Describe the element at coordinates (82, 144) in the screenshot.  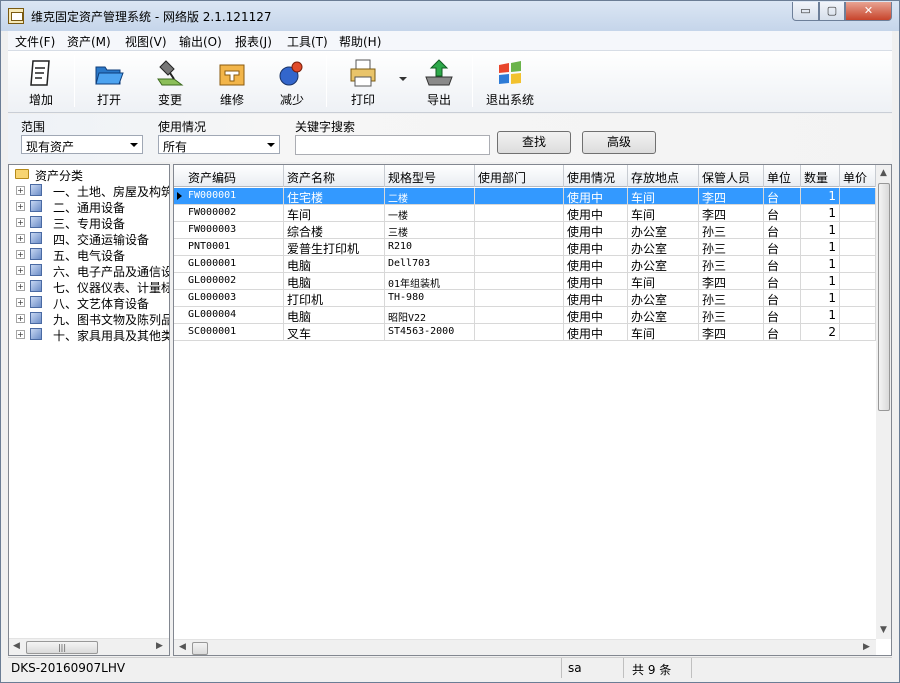
I see `scope-select: 现有资产` at that location.